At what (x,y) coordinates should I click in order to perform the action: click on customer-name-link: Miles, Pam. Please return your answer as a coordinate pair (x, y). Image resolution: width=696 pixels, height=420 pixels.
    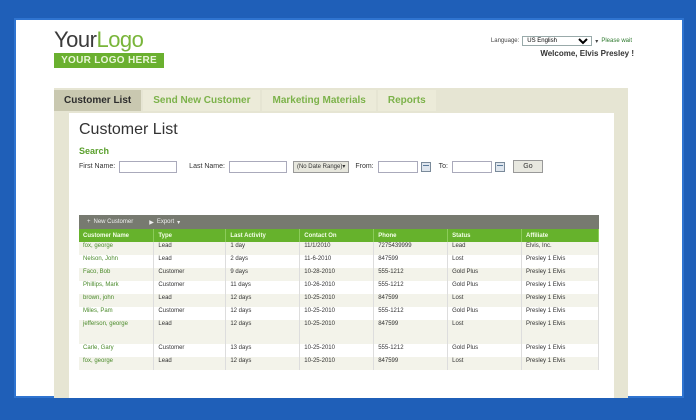
    Looking at the image, I should click on (117, 313).